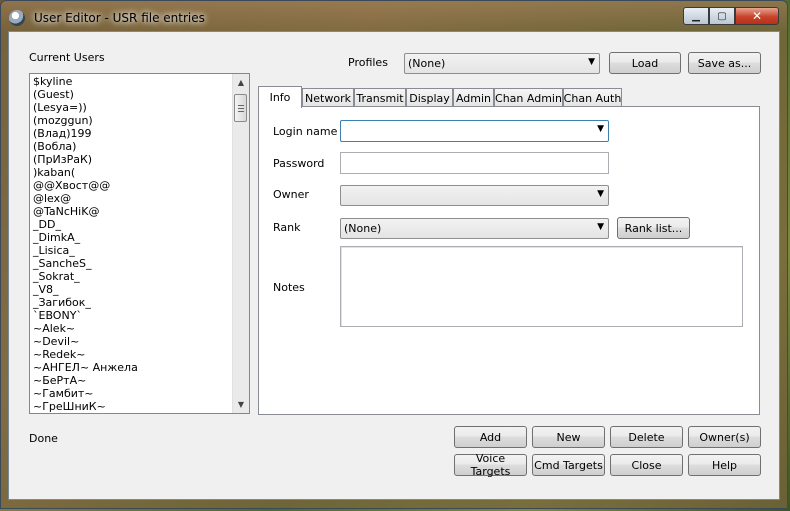 The width and height of the screenshot is (790, 511). What do you see at coordinates (85, 367) in the screenshot?
I see `list-item: ~АНГЕЛ~ Анжела` at bounding box center [85, 367].